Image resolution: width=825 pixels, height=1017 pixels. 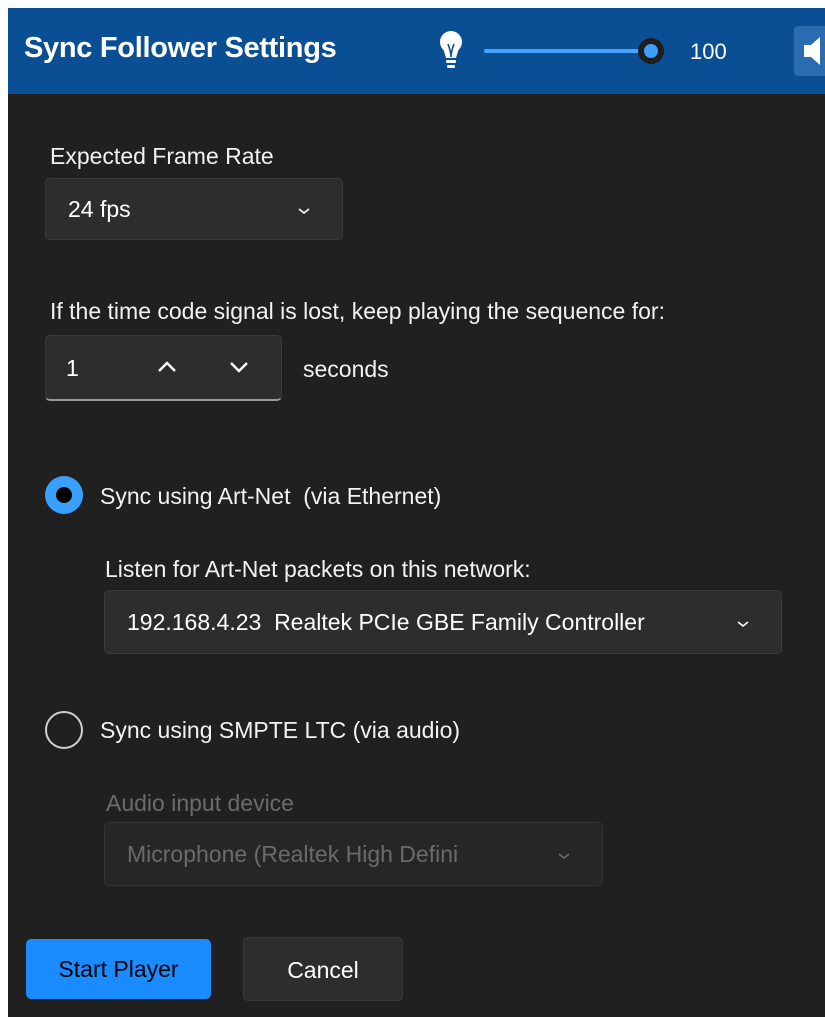 What do you see at coordinates (270, 496) in the screenshot?
I see `artnet-option-label: Sync using Art-Net (via Ethernet)` at bounding box center [270, 496].